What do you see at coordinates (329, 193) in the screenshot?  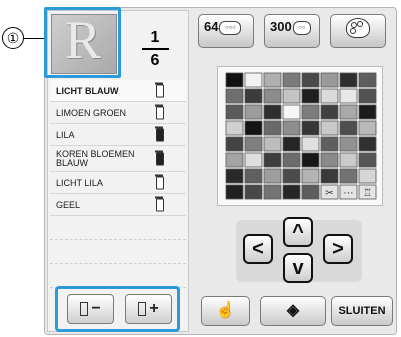 I see `scissors-icon: ✂` at bounding box center [329, 193].